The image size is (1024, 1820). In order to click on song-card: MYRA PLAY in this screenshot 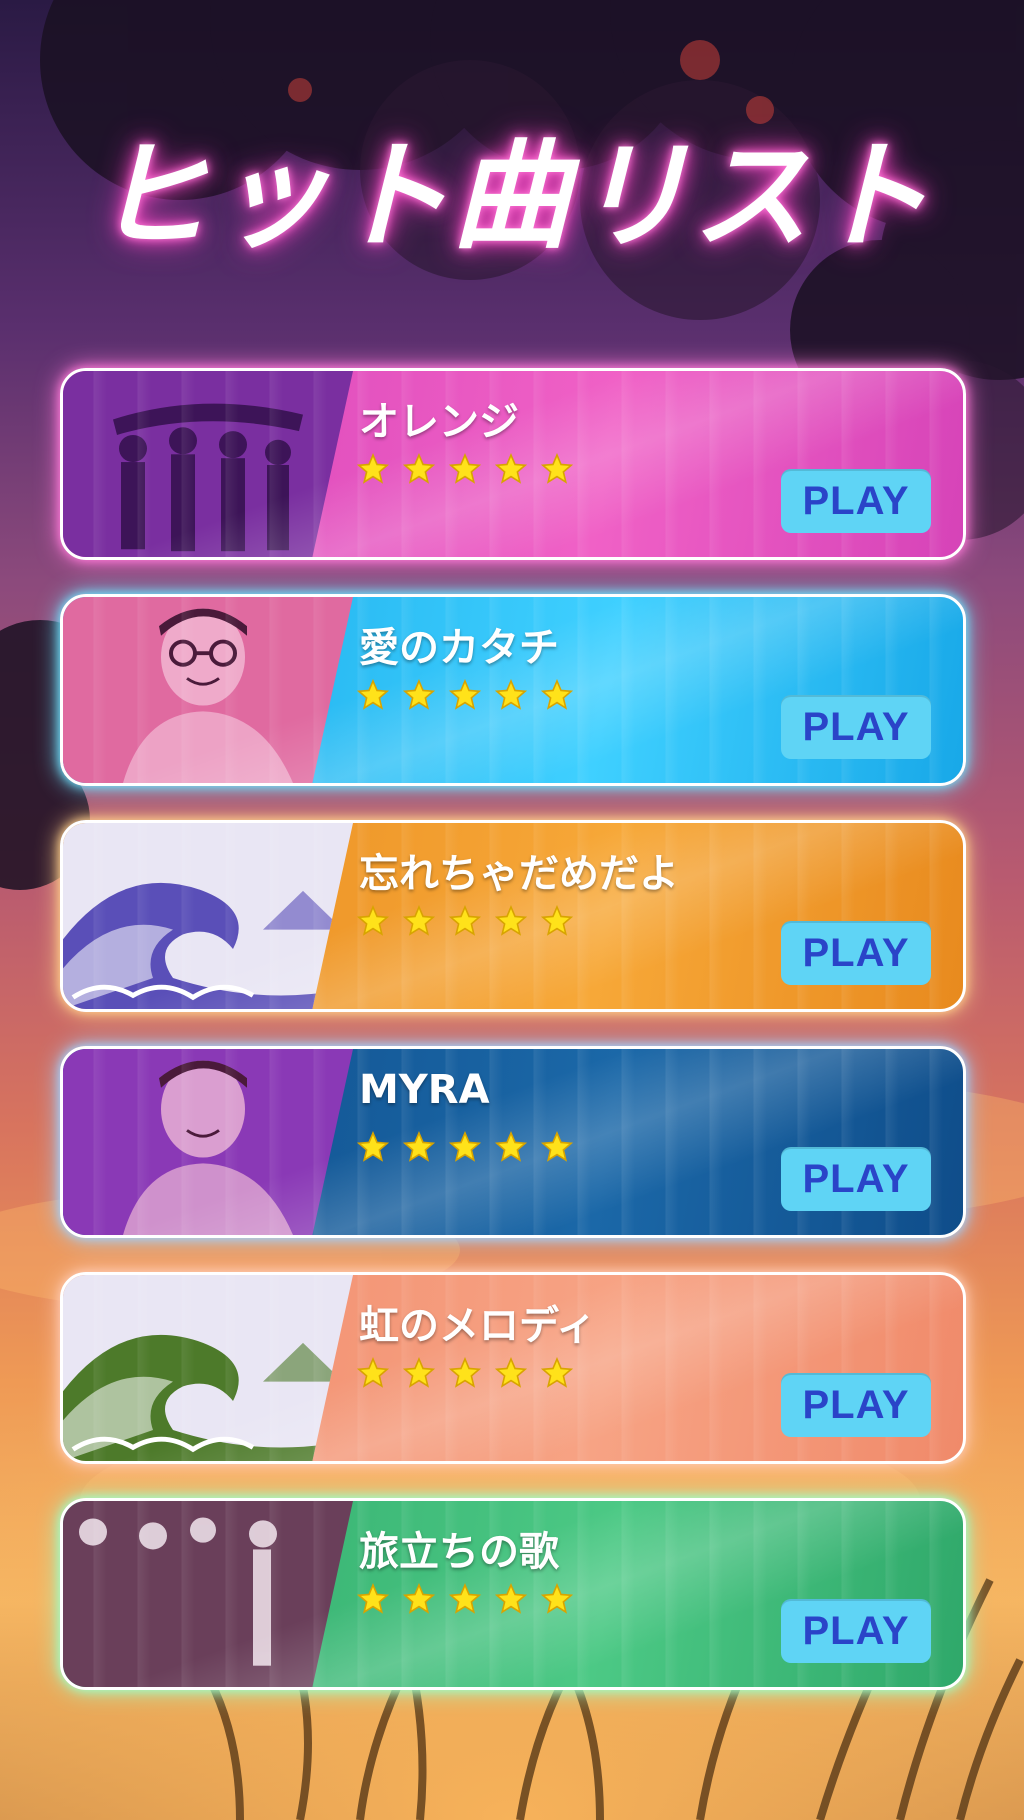, I will do `click(513, 1142)`.